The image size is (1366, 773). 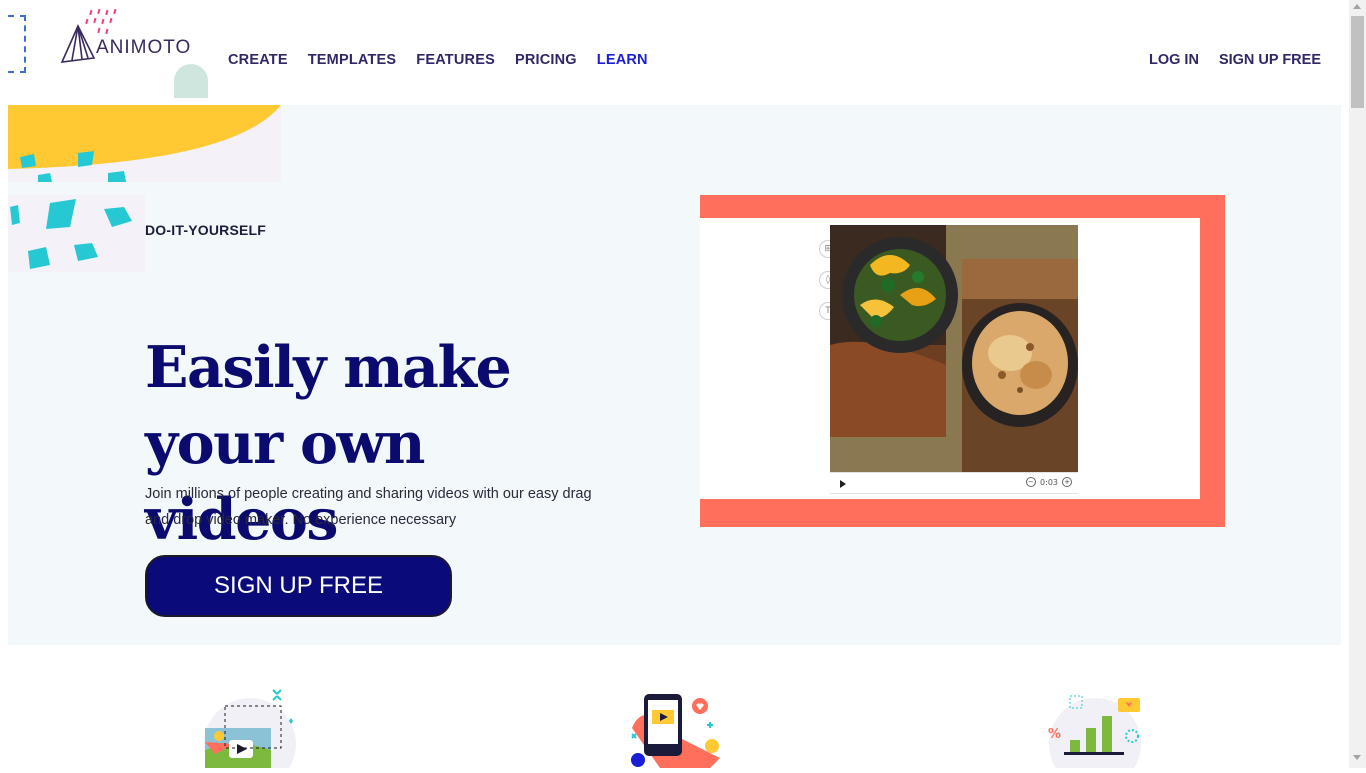 I want to click on photo-video-illustration, so click(x=250, y=730).